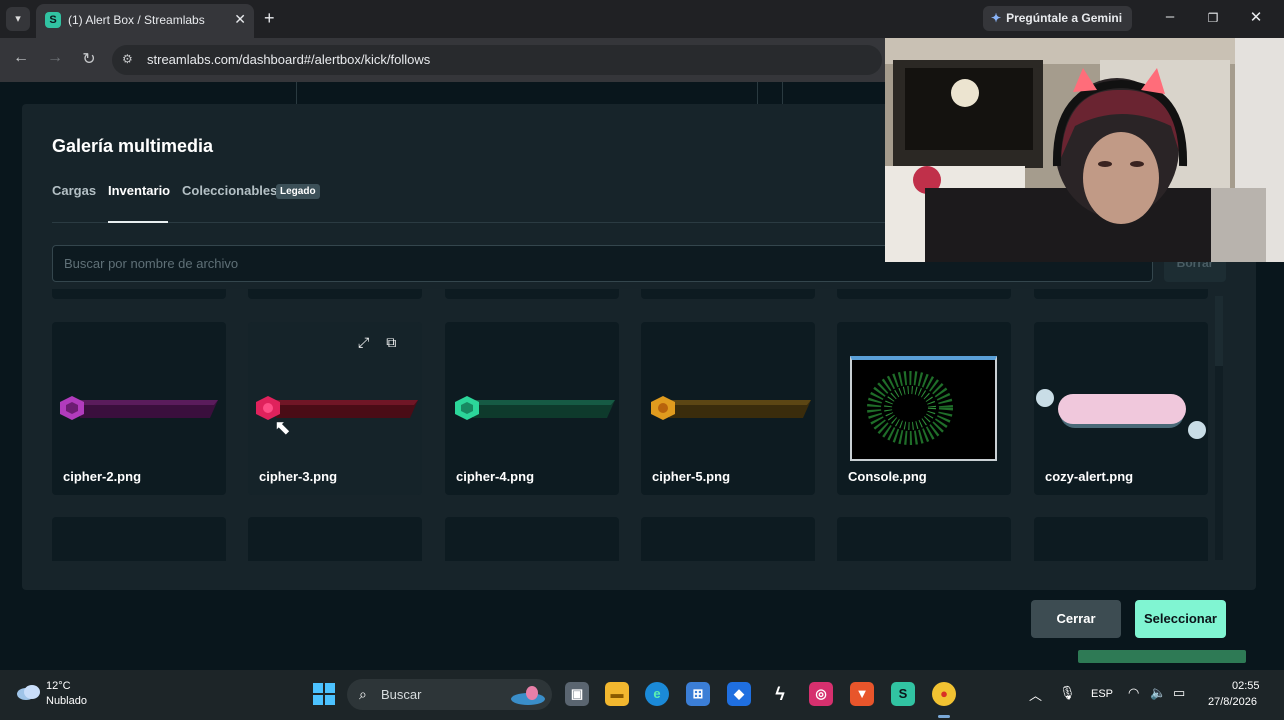 The image size is (1284, 720). I want to click on scrollbar-thumb, so click(1219, 331).